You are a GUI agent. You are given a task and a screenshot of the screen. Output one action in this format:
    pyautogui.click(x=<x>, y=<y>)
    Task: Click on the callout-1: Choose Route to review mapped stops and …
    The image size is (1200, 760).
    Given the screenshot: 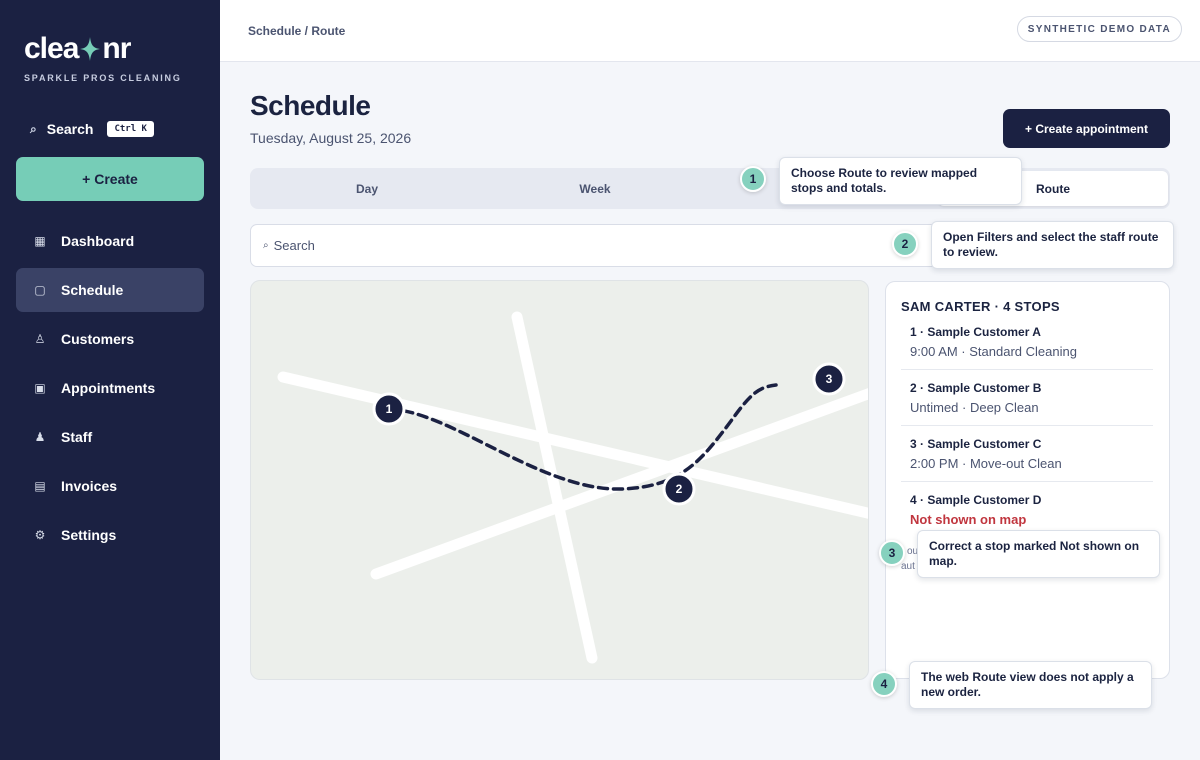 What is the action you would take?
    pyautogui.click(x=900, y=181)
    